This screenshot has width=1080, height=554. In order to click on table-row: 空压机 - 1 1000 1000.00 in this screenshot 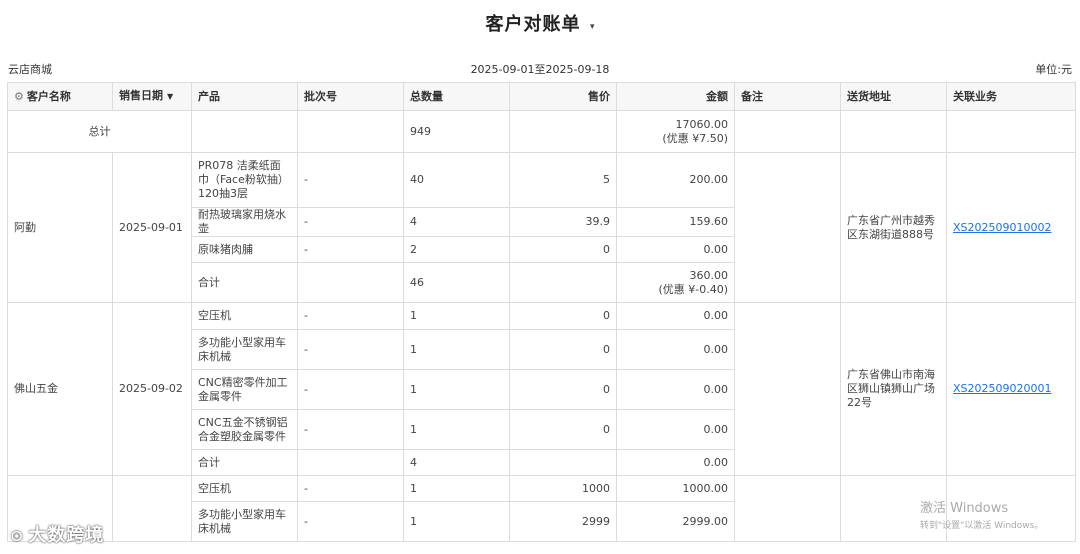, I will do `click(541, 508)`.